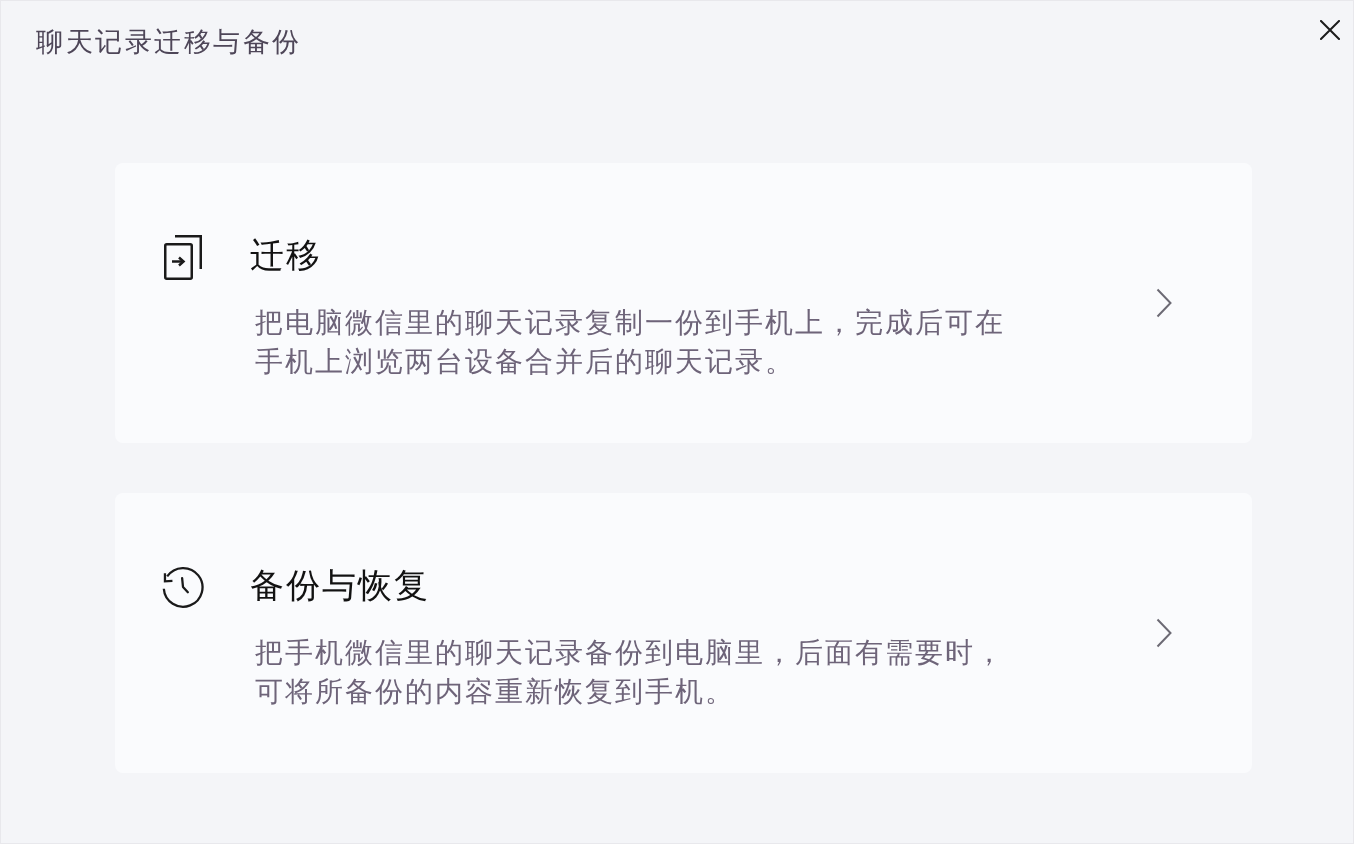 This screenshot has height=844, width=1354. I want to click on close-icon, so click(1330, 30).